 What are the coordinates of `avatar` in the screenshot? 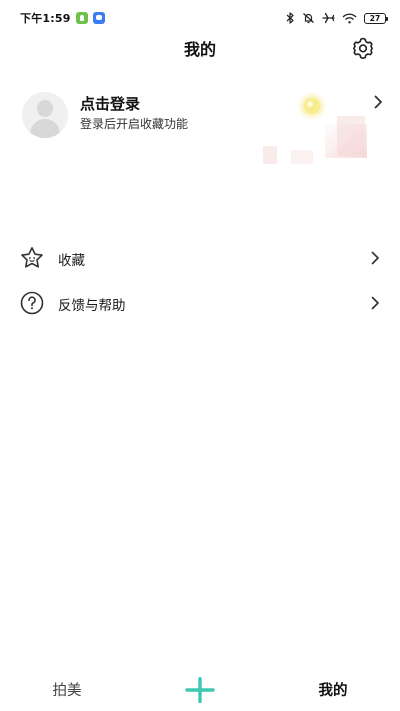 It's located at (45, 115).